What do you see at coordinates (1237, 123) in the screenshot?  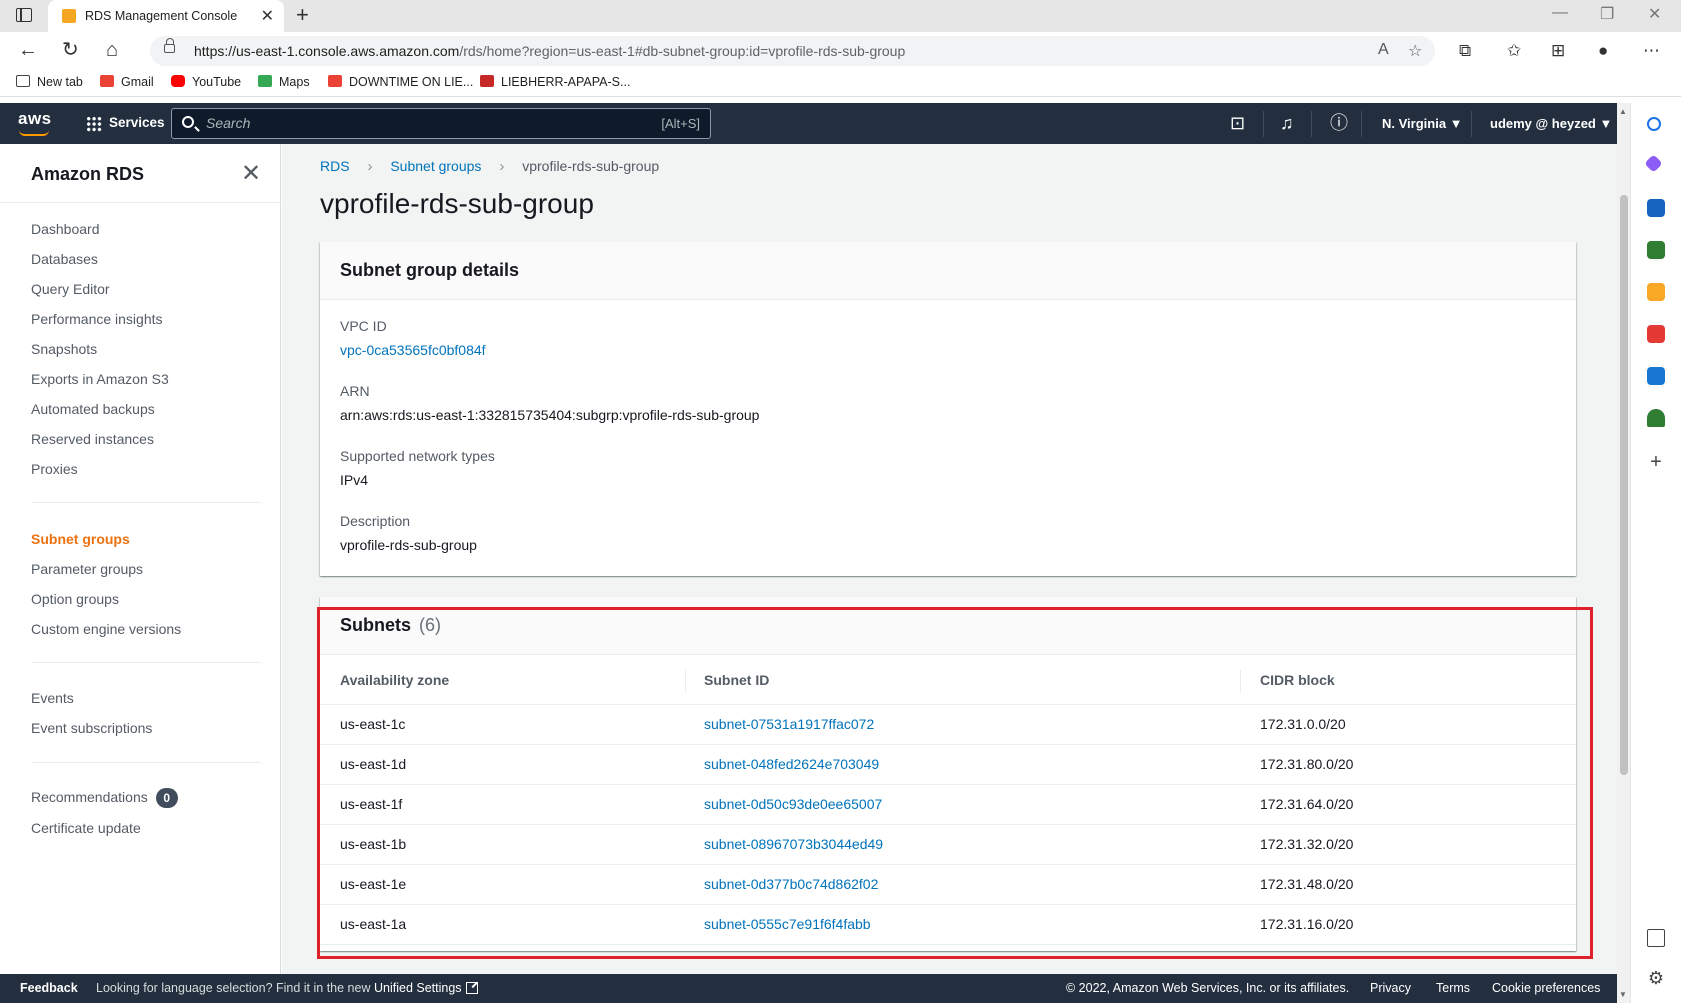 I see `cloudshell-icon: ⊡` at bounding box center [1237, 123].